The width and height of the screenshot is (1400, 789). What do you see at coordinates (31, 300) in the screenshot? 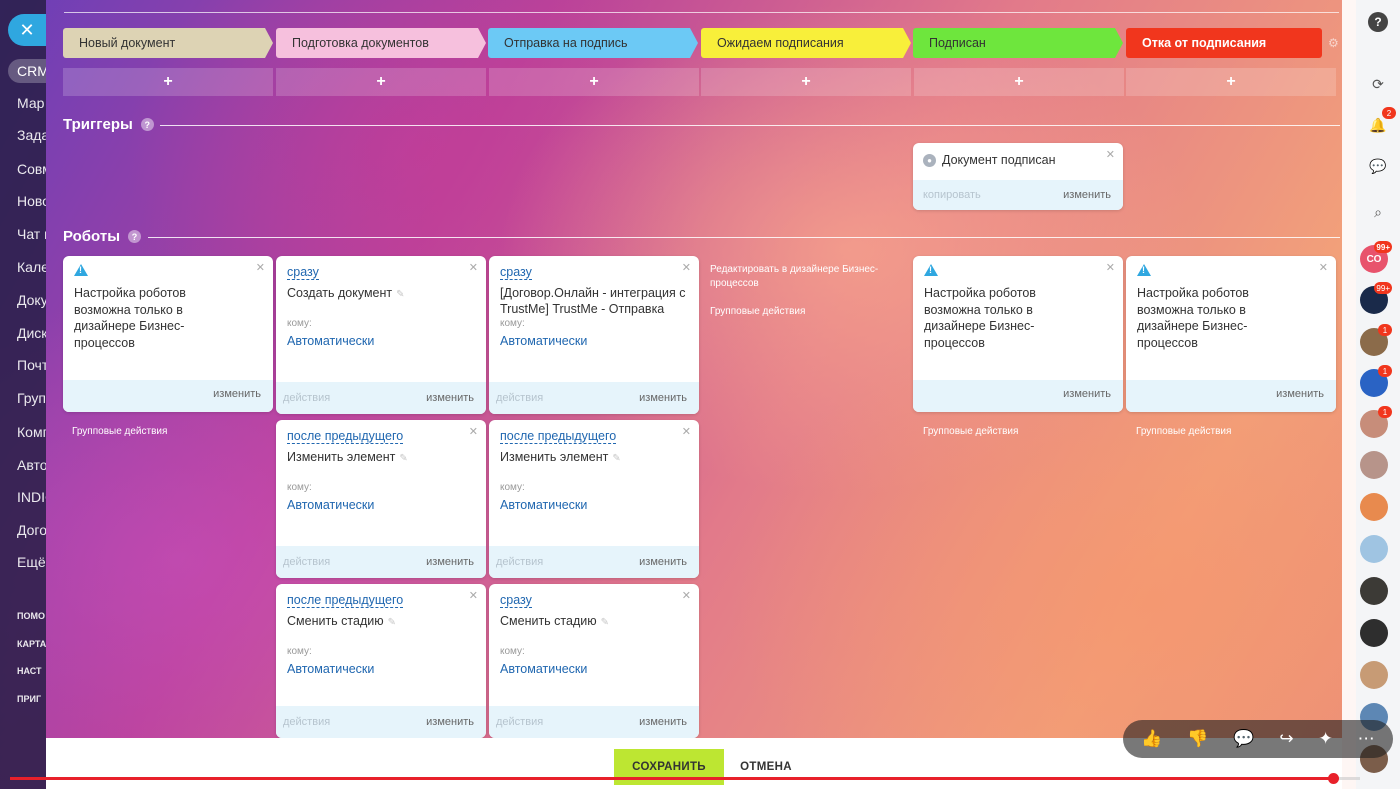
I see `sidebar-item: Доку` at bounding box center [31, 300].